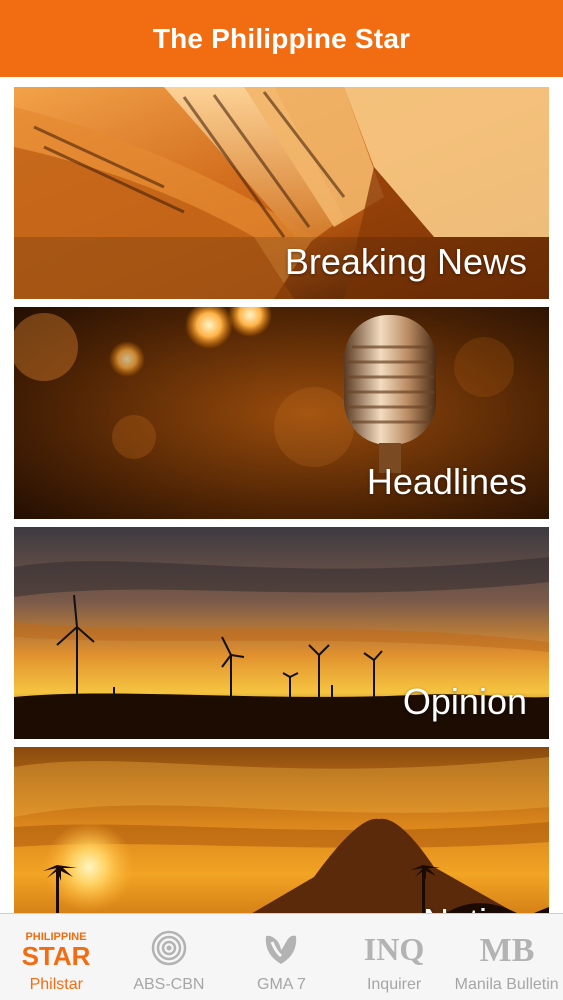  I want to click on tab-abs-cbn: ABS-CBN, so click(169, 957).